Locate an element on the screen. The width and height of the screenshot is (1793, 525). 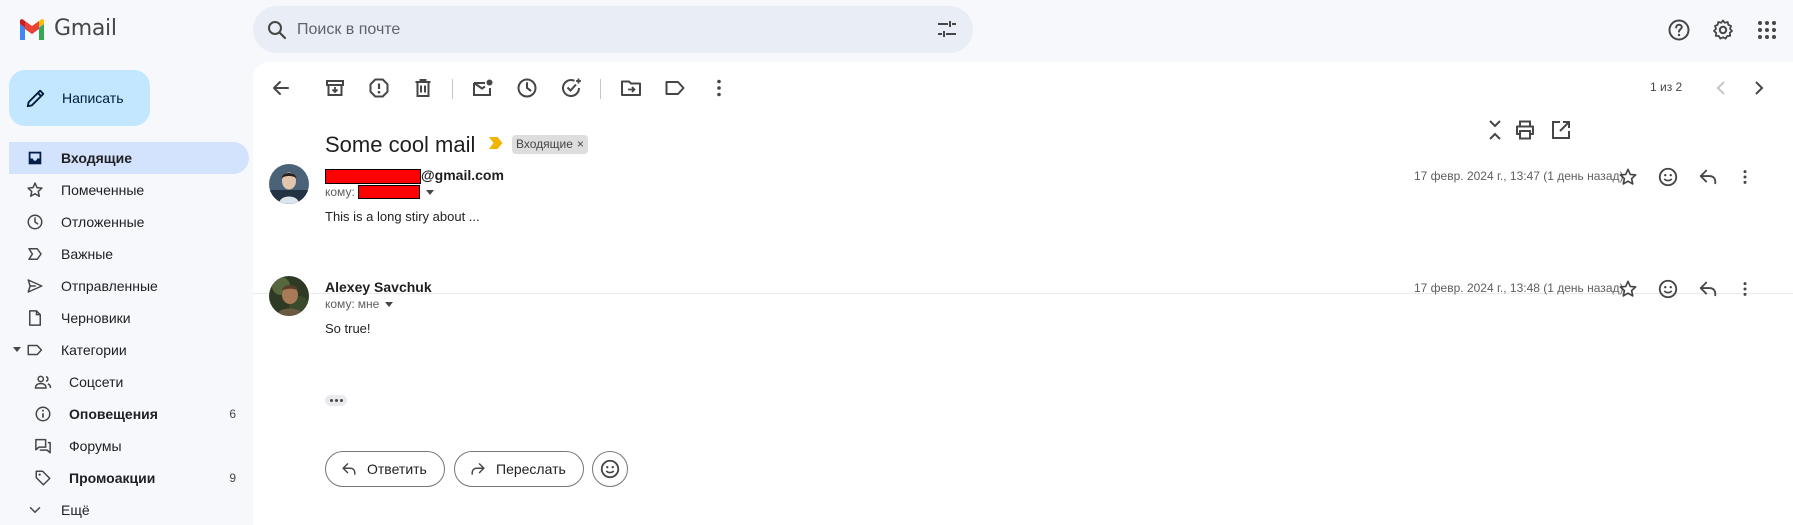
inbox-icon is located at coordinates (35, 158).